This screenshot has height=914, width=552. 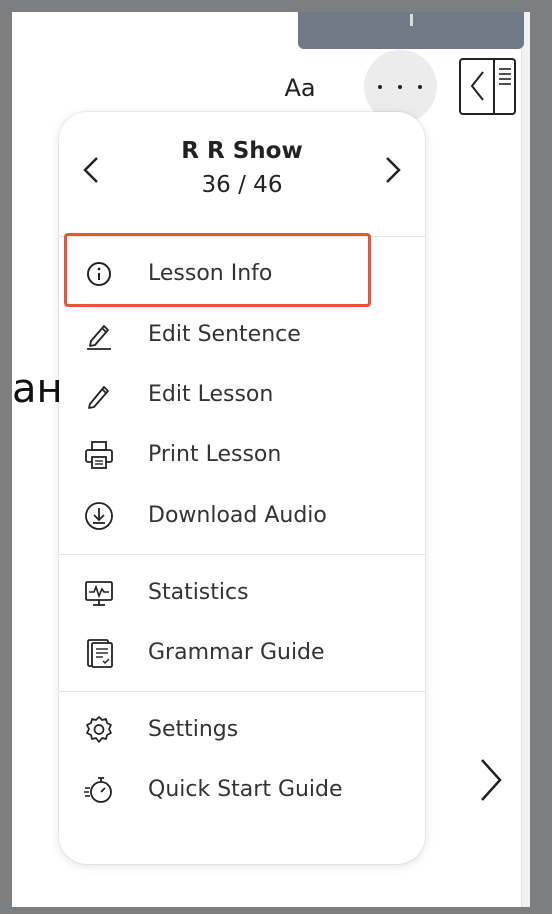 I want to click on menu-item-label: Lesson Info, so click(x=210, y=273).